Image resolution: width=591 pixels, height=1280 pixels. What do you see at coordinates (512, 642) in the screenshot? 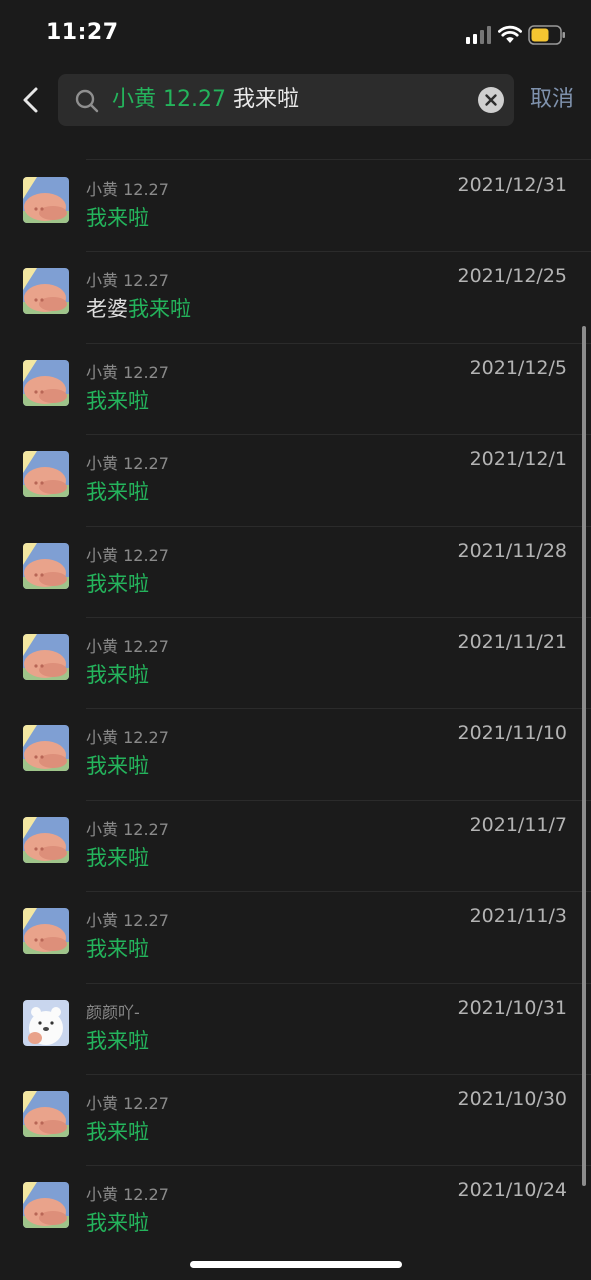
I see `result-date: 2021/11/21` at bounding box center [512, 642].